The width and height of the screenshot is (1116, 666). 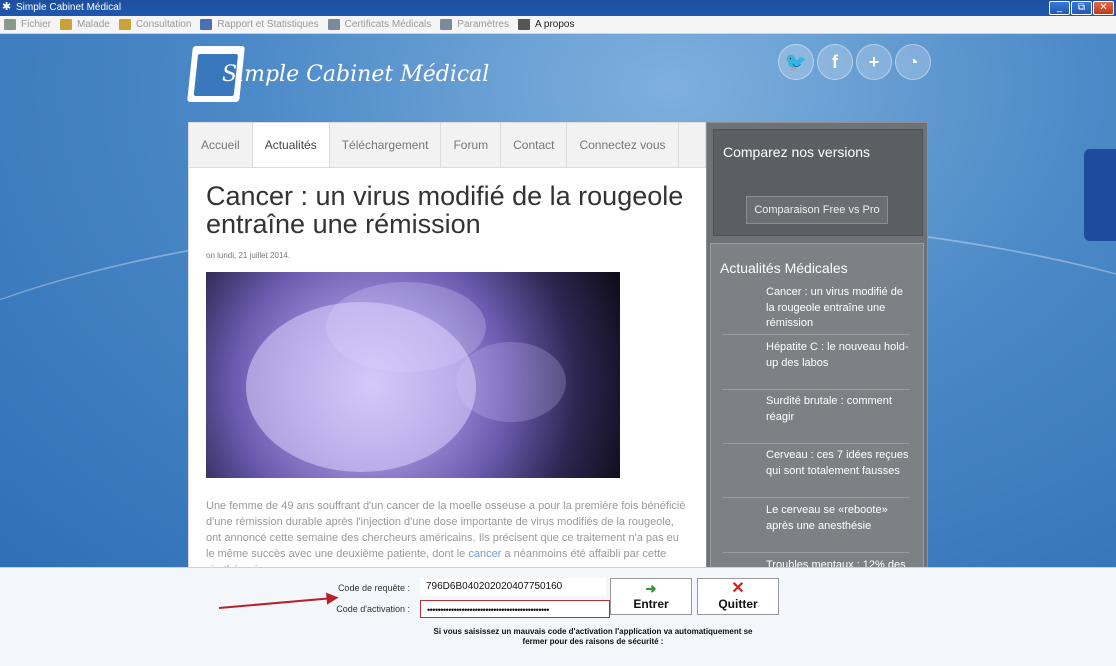 What do you see at coordinates (523, 24) in the screenshot?
I see `about-icon` at bounding box center [523, 24].